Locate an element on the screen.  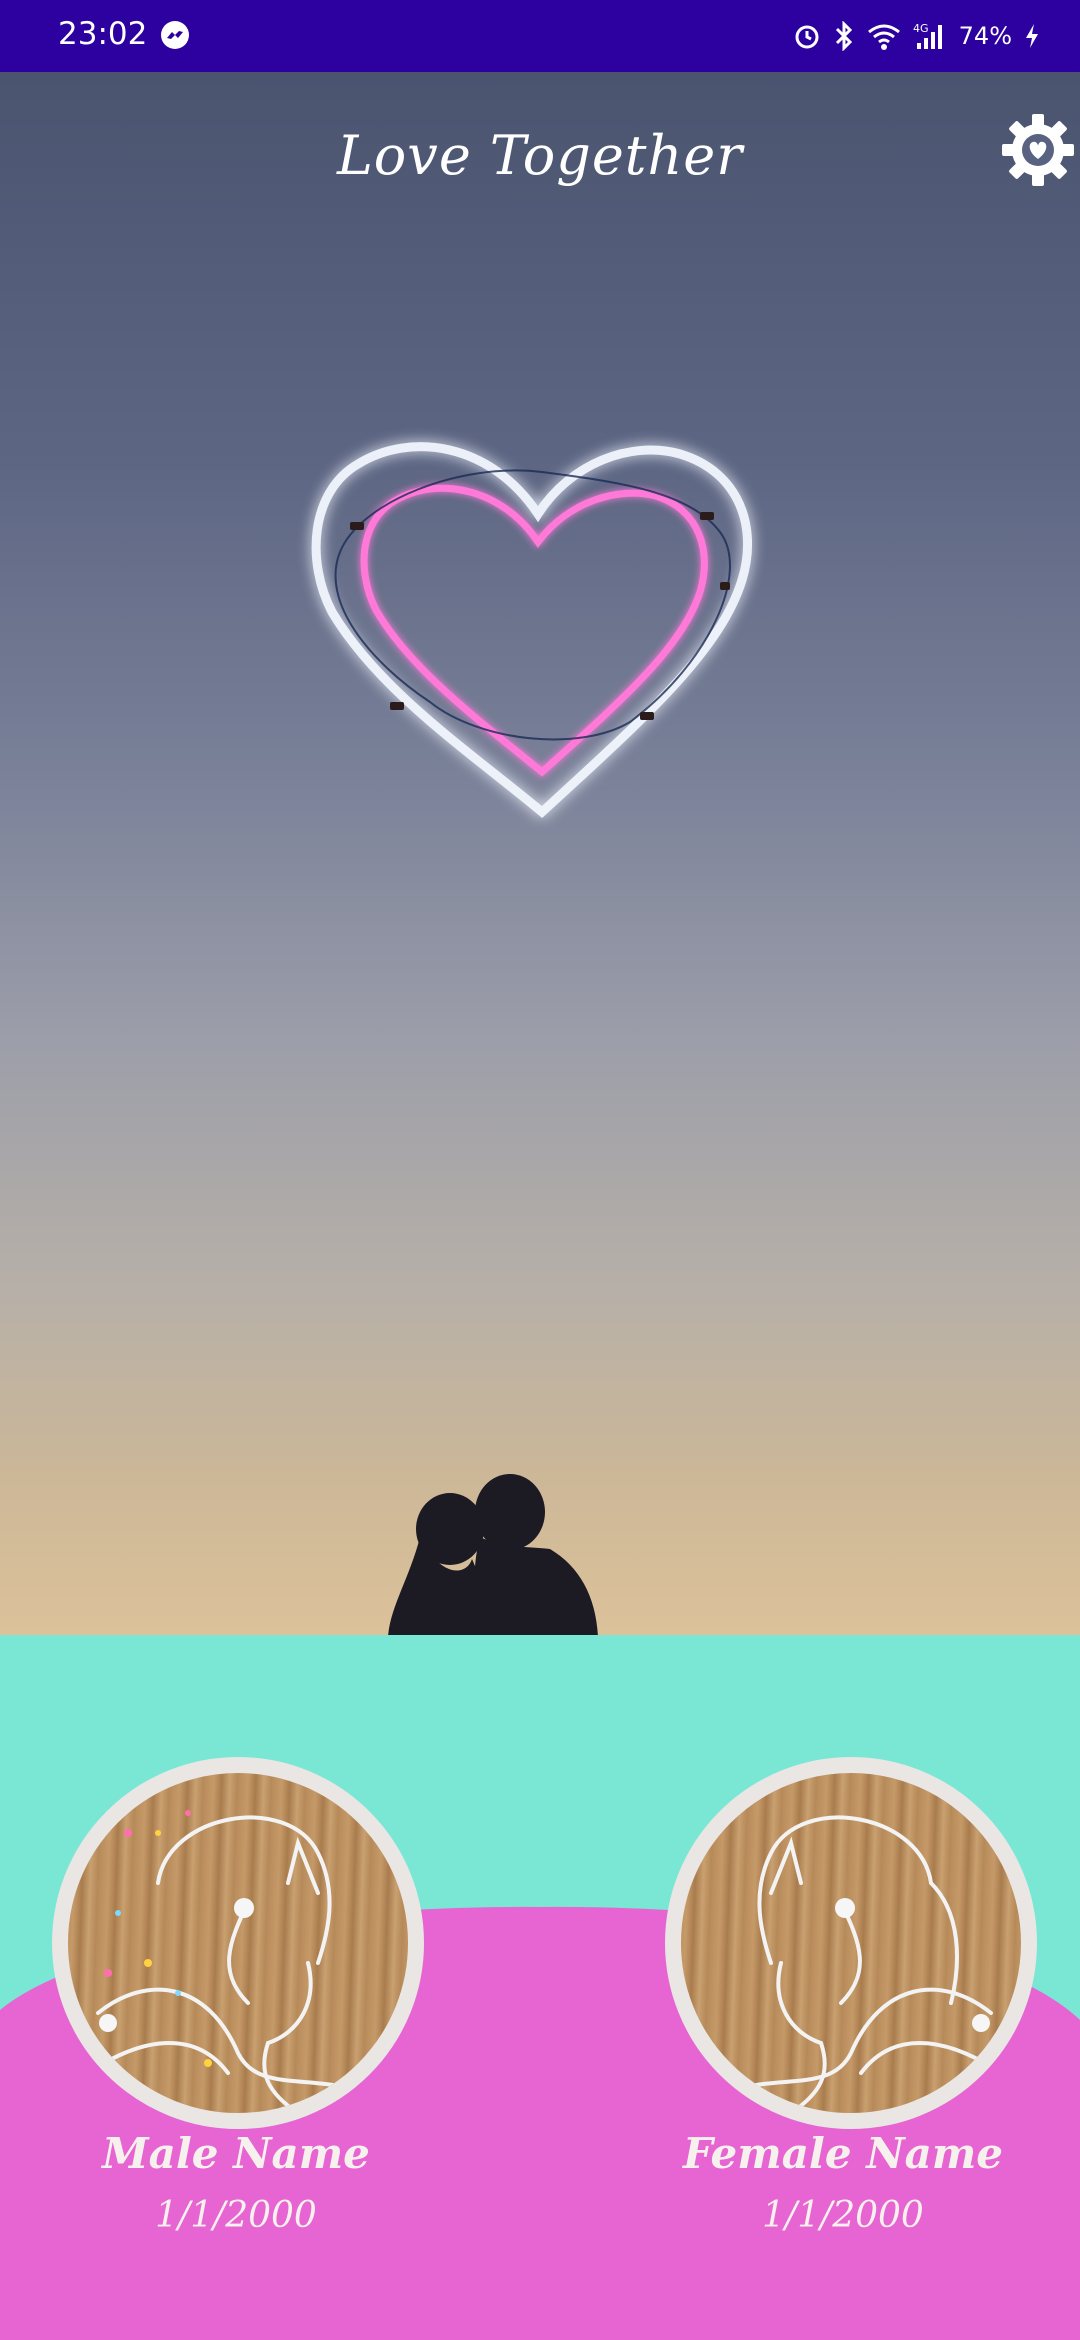
status-icons: 4G 74% is located at coordinates (916, 36).